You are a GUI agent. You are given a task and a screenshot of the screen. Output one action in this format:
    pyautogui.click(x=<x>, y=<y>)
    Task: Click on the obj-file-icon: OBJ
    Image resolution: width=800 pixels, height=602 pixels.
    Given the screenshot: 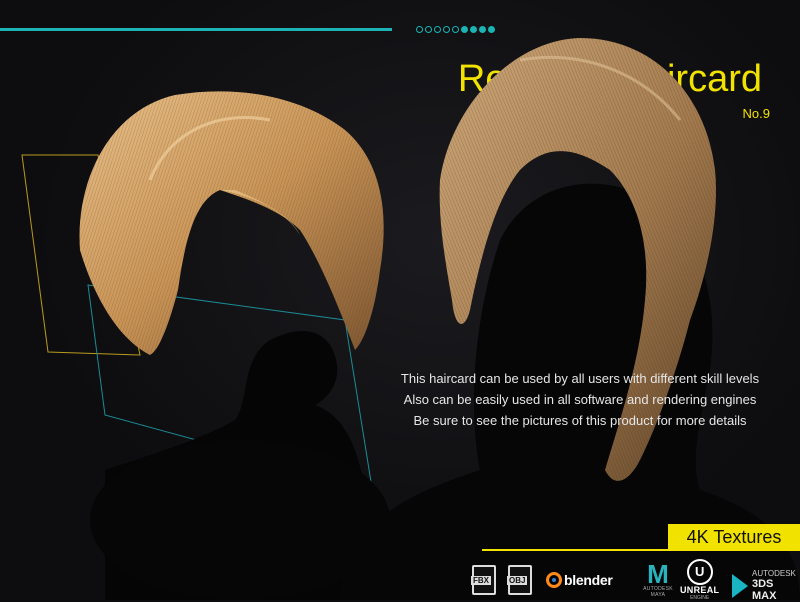 What is the action you would take?
    pyautogui.click(x=519, y=580)
    